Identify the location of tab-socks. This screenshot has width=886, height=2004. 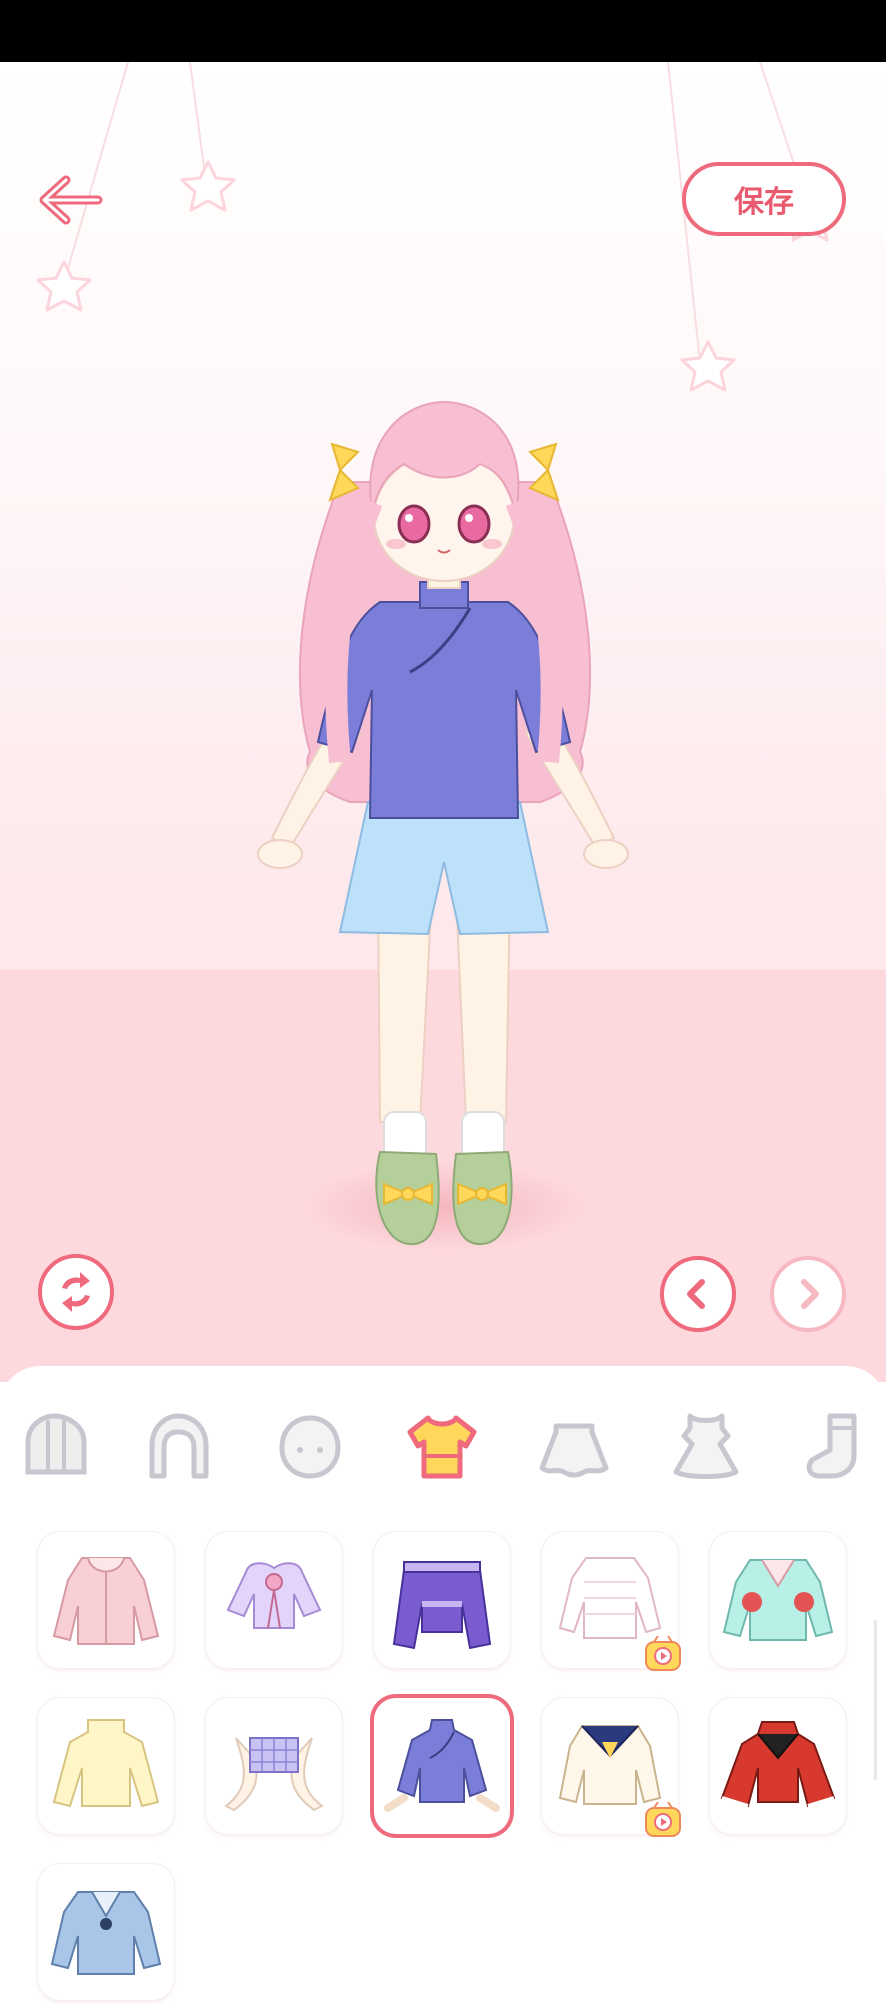
(836, 1446).